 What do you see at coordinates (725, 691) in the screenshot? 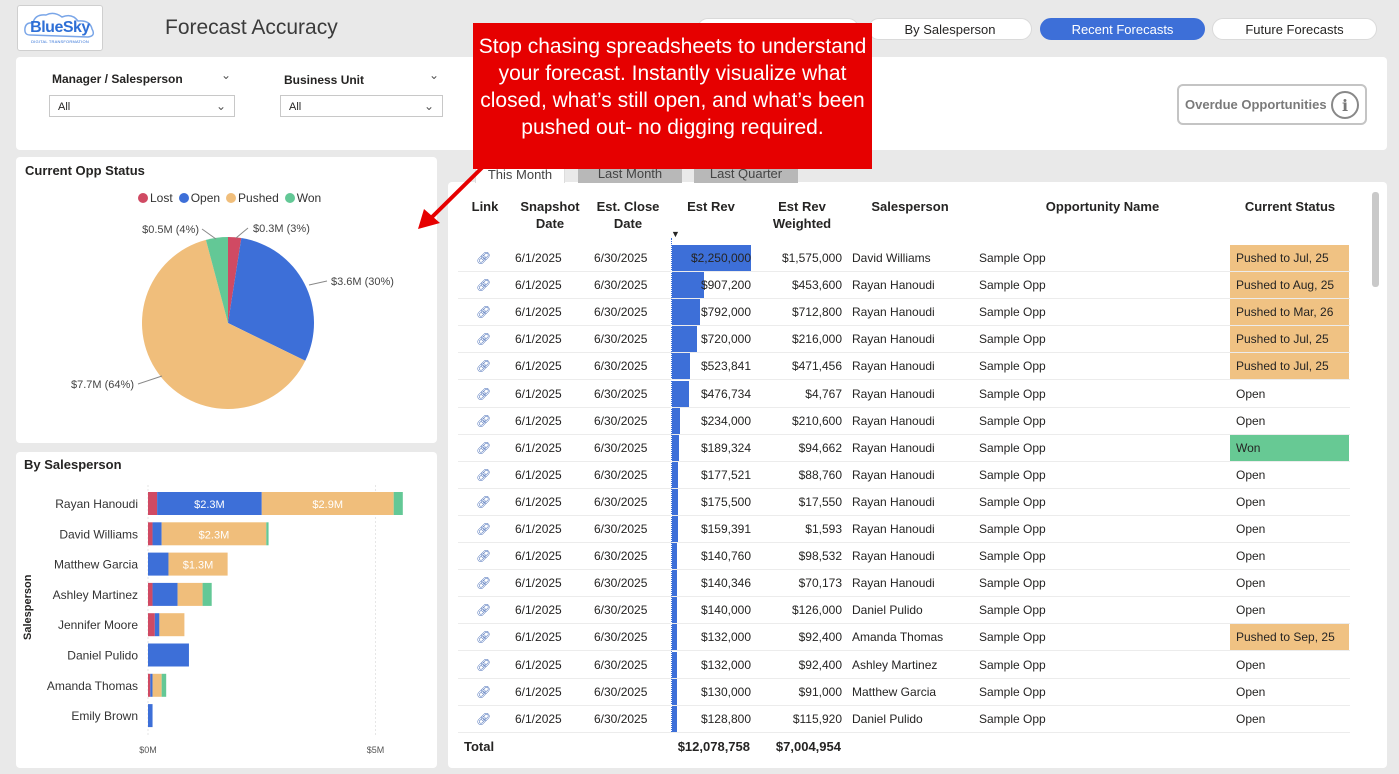
I see `est-rev-cell: $130,000` at bounding box center [725, 691].